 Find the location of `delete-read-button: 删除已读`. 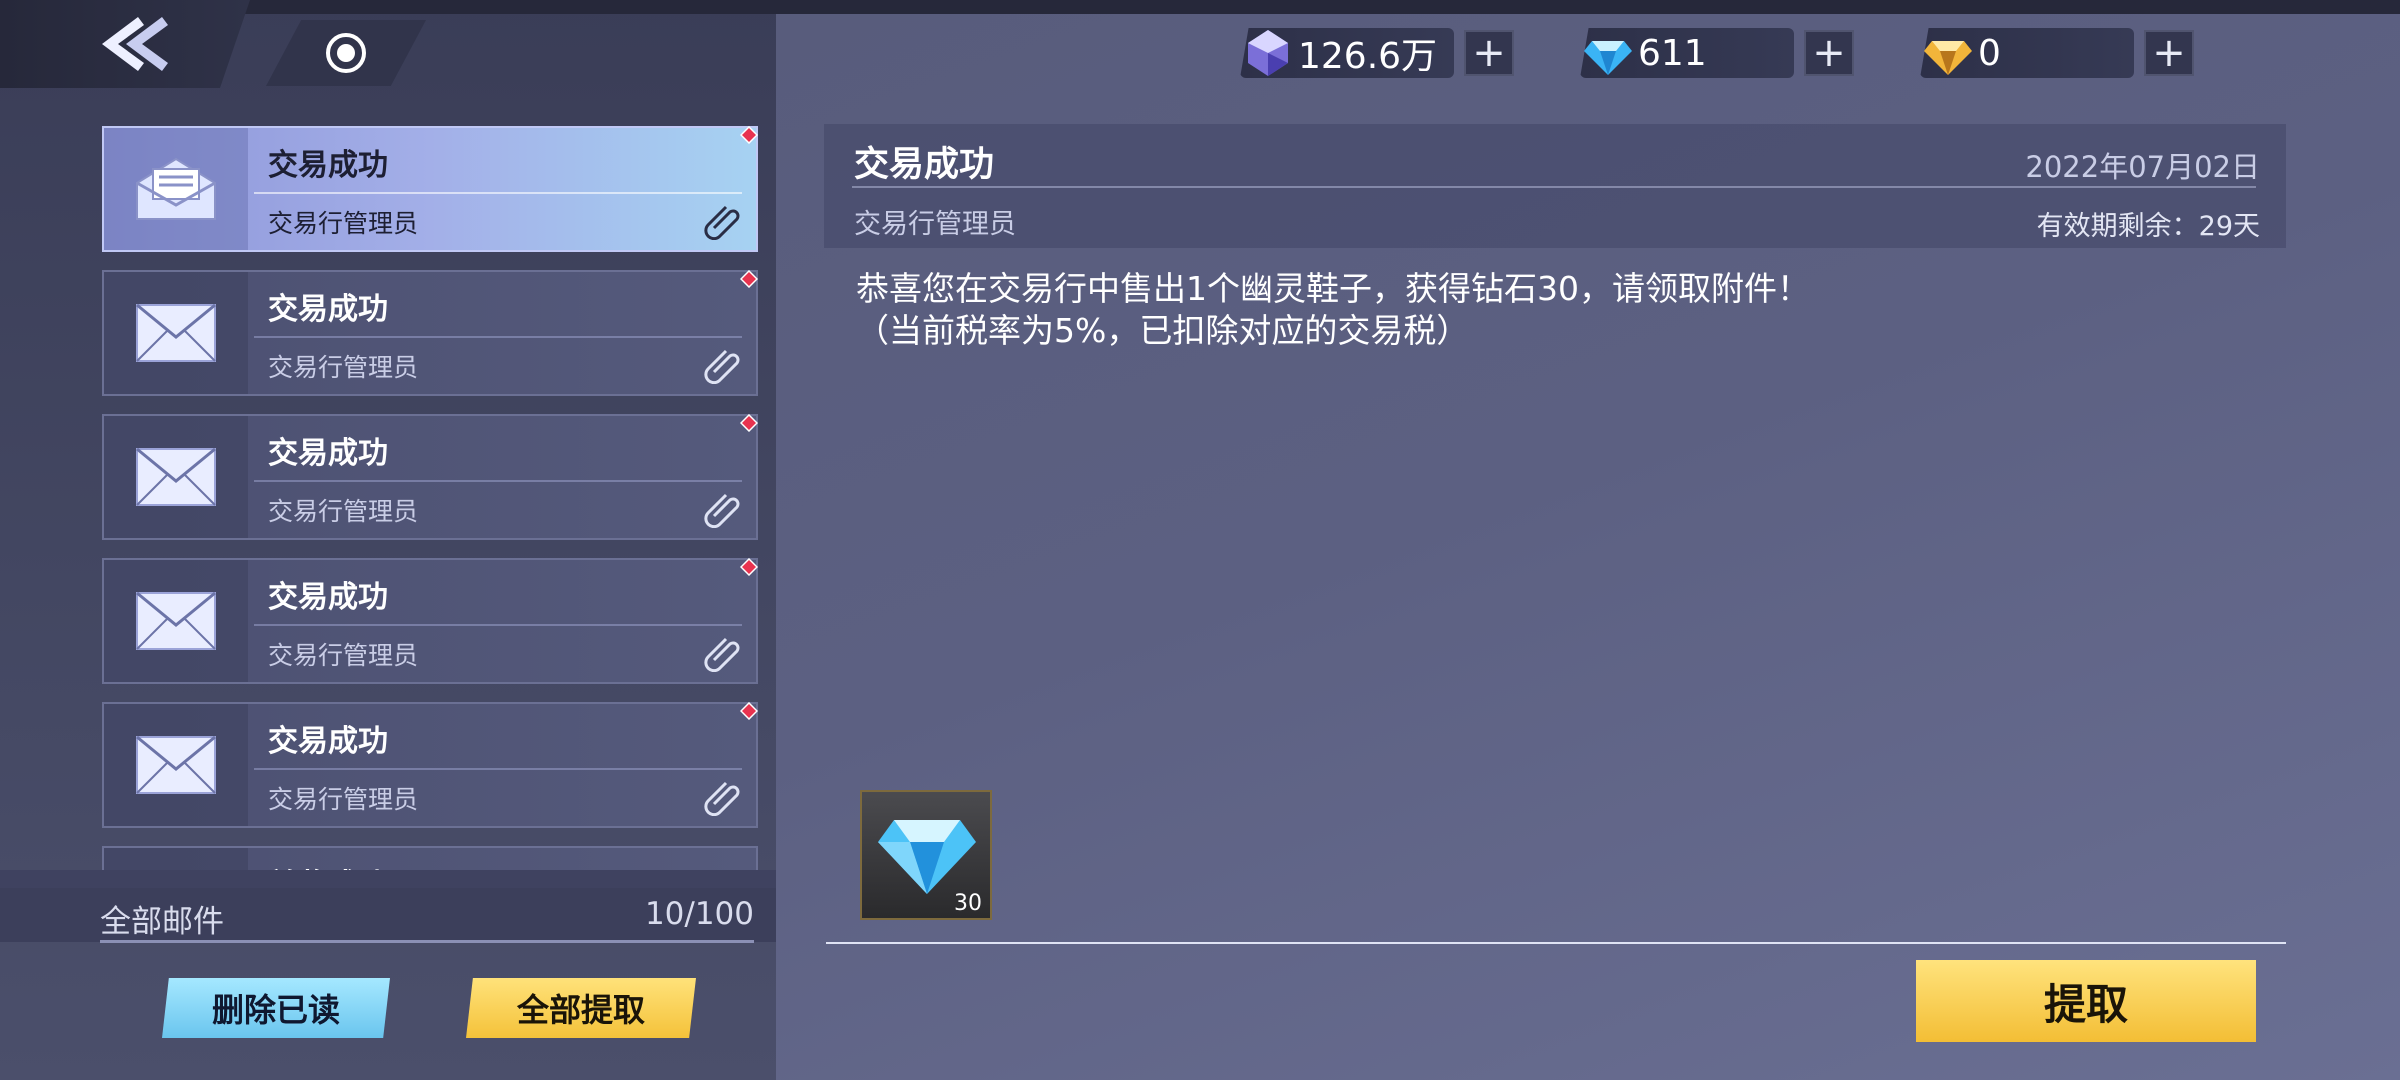

delete-read-button: 删除已读 is located at coordinates (276, 1008).